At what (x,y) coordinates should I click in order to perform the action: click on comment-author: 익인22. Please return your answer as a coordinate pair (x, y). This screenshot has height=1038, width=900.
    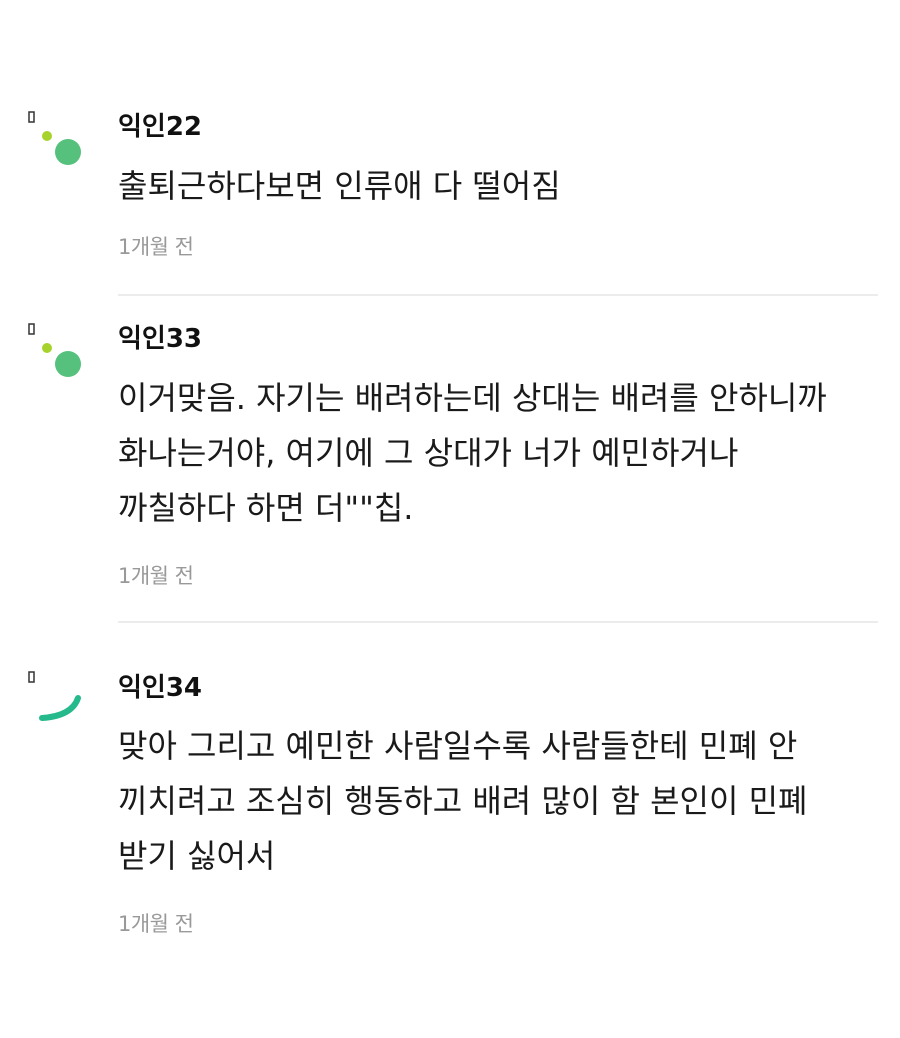
    Looking at the image, I should click on (160, 127).